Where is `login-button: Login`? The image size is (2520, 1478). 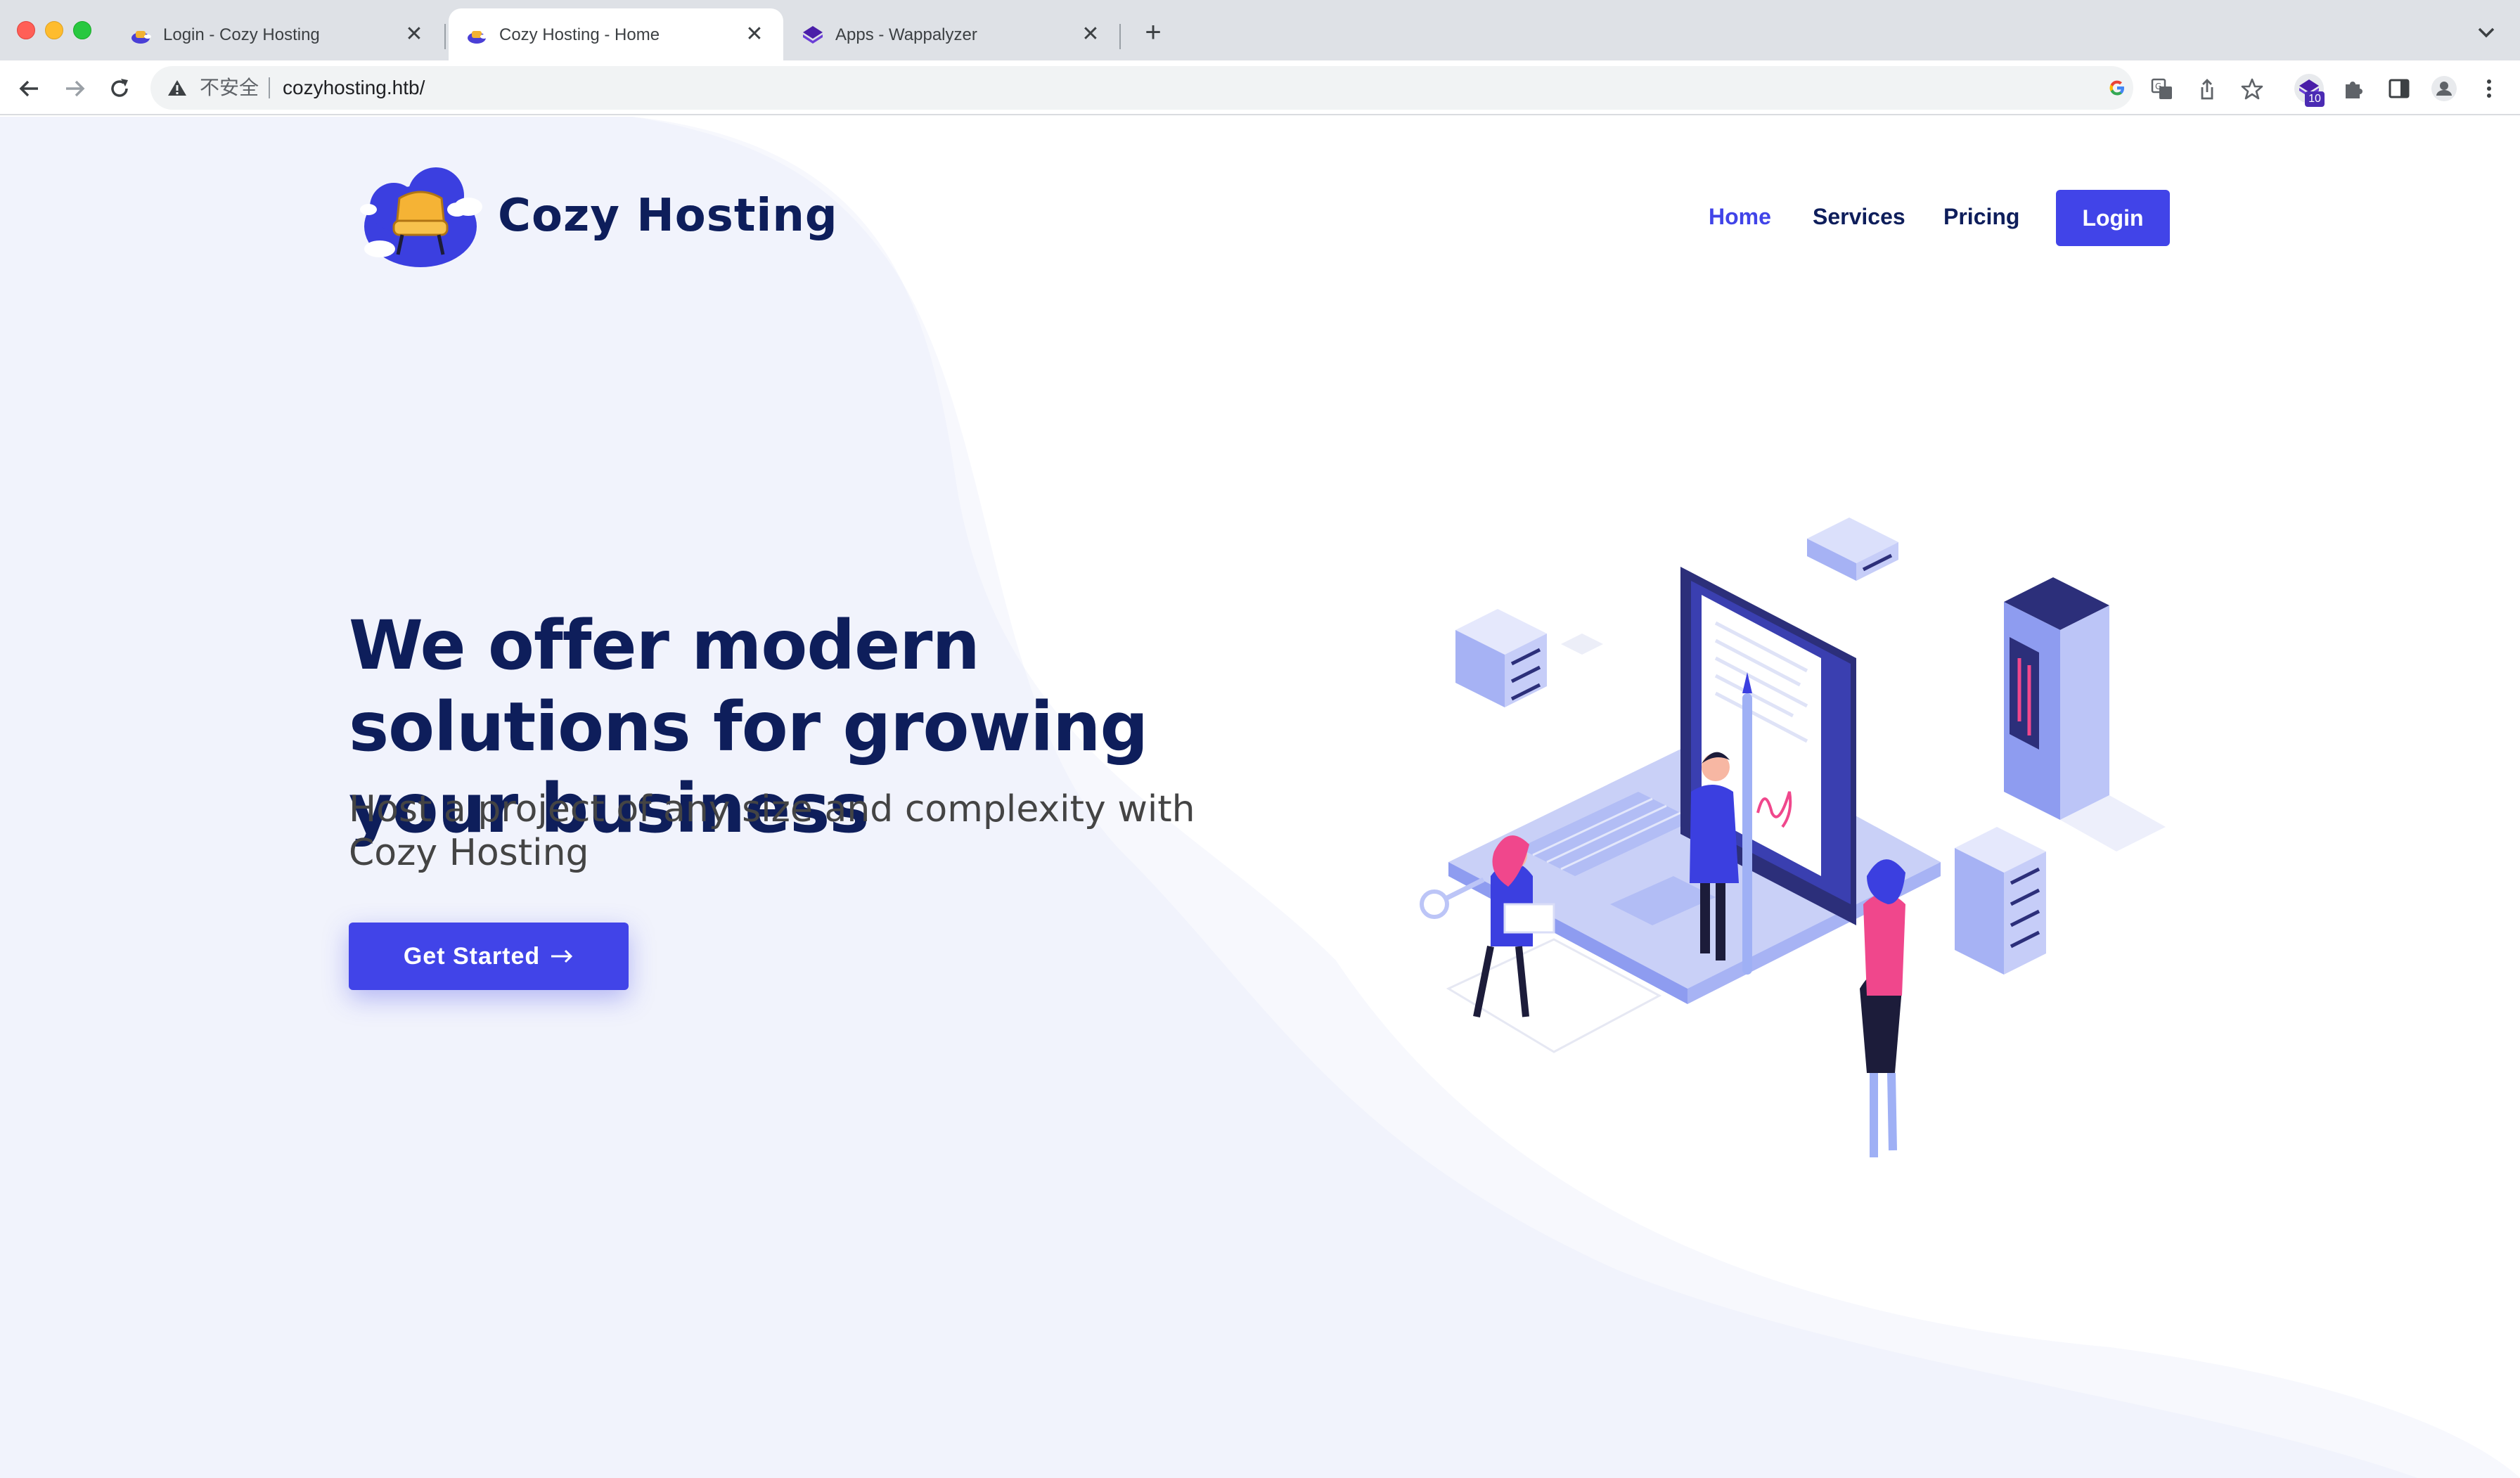 login-button: Login is located at coordinates (2113, 218).